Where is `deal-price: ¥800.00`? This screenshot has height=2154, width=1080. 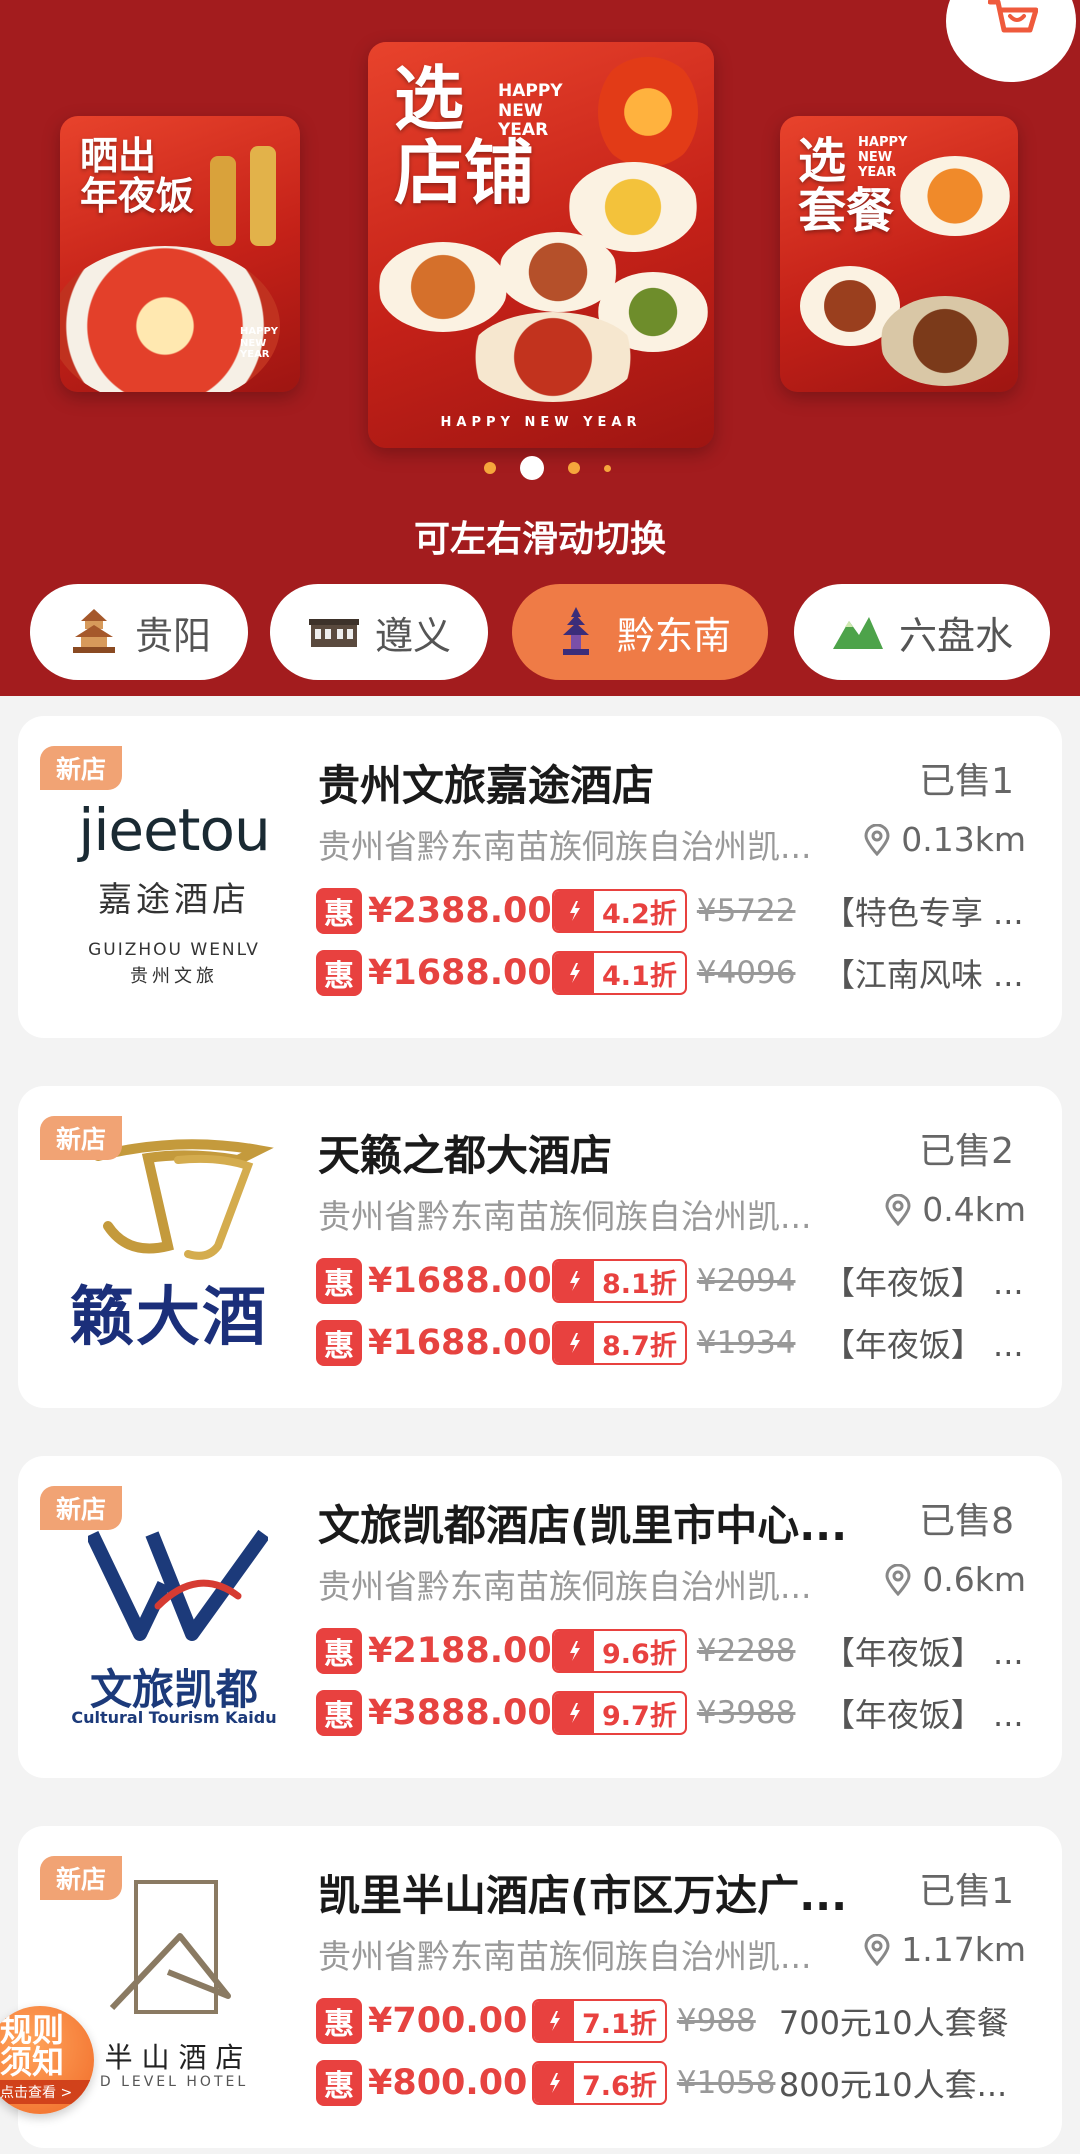 deal-price: ¥800.00 is located at coordinates (448, 2083).